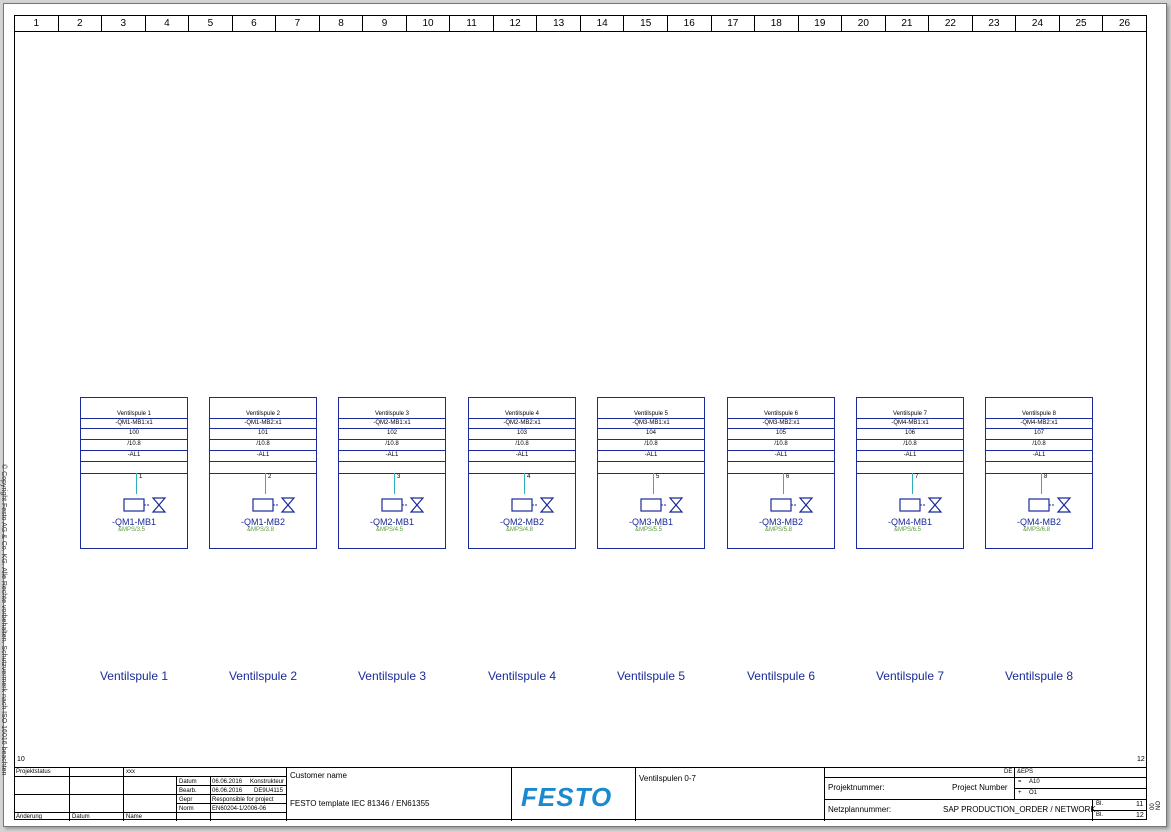  I want to click on column-header-cell: 7, so click(298, 23).